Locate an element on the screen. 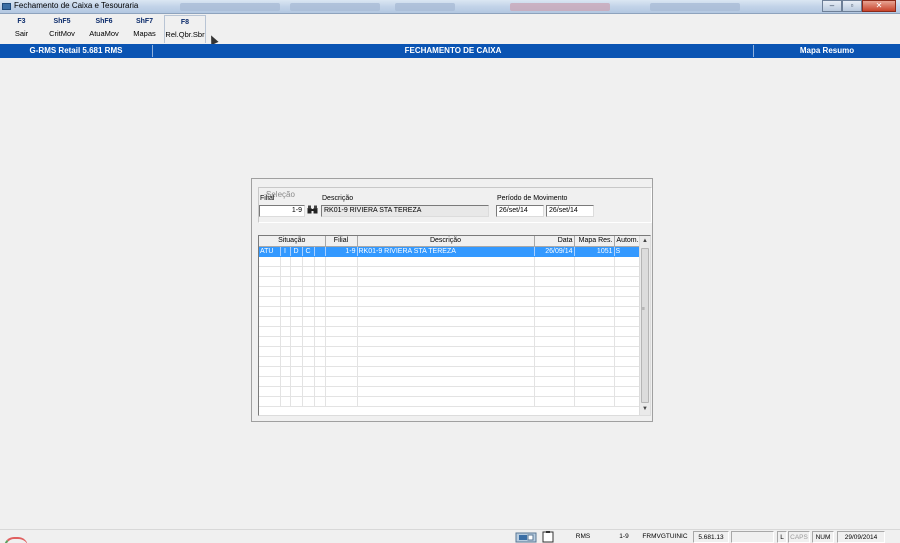 The width and height of the screenshot is (900, 543). descricao-field: RK01-9 RIVIERA STA TEREZA is located at coordinates (405, 211).